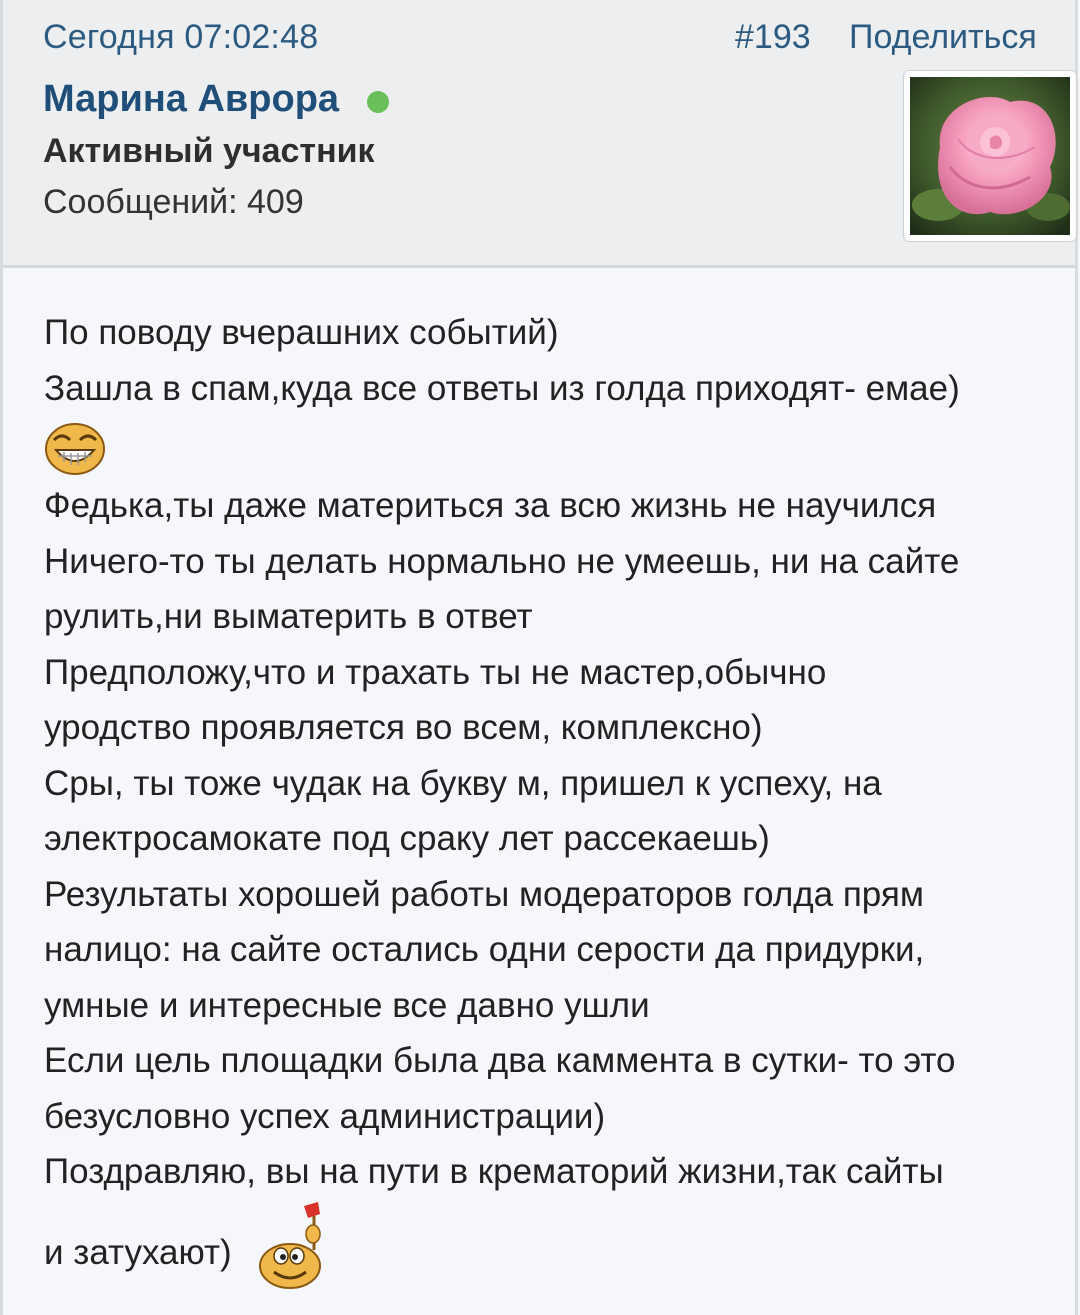  Describe the element at coordinates (288, 616) in the screenshot. I see `post-line: рулить,ни выматерить в ответ` at that location.